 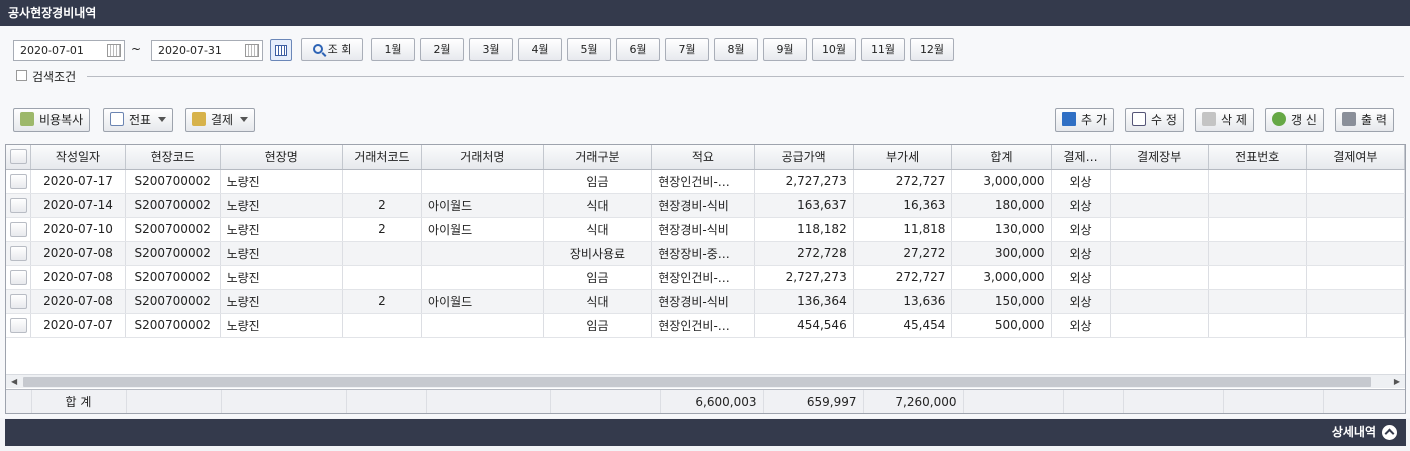 I want to click on table-cell: 2020-07-07, so click(x=78, y=325).